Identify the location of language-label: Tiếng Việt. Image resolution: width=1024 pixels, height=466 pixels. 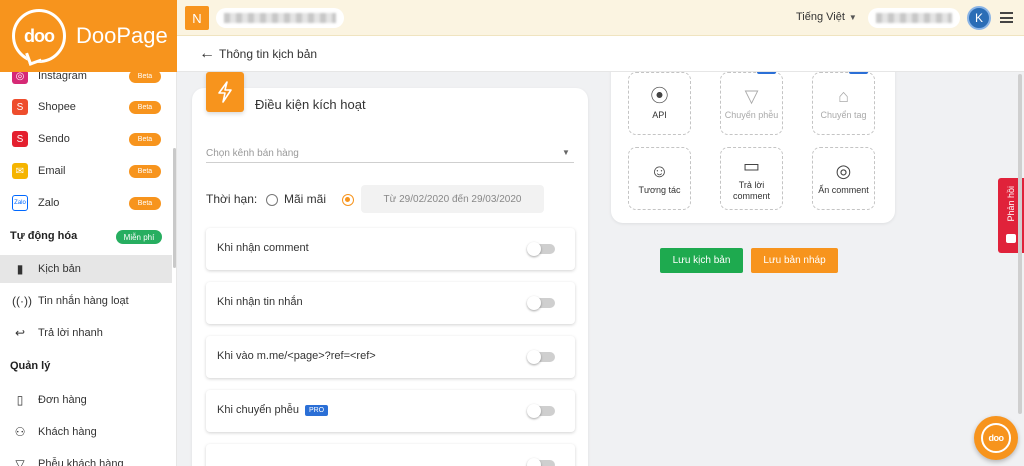
(820, 17).